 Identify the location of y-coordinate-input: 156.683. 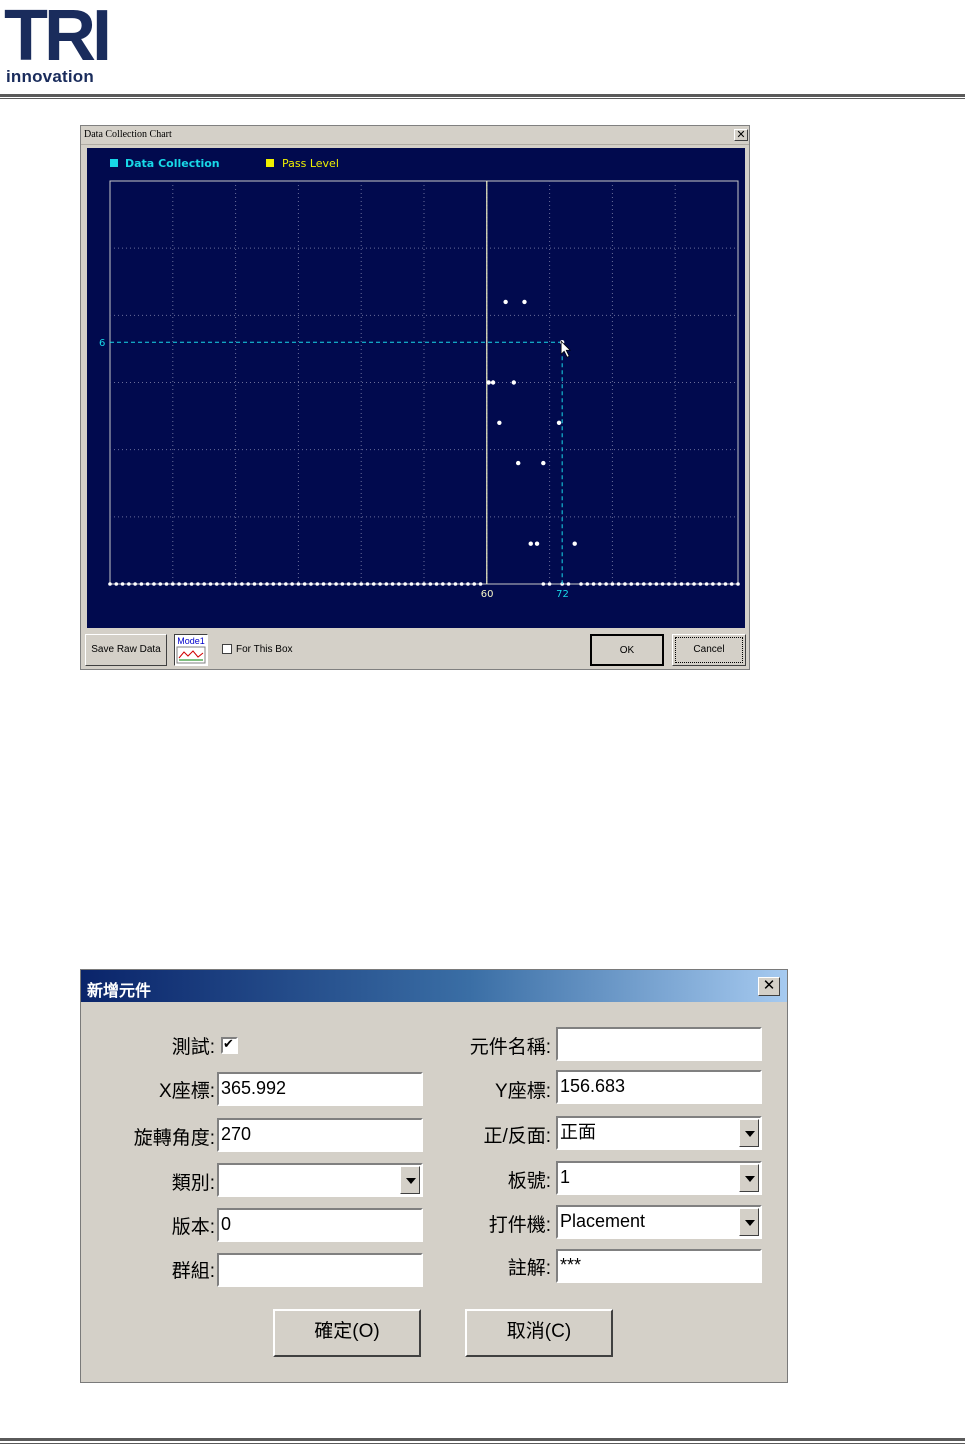
(659, 1087).